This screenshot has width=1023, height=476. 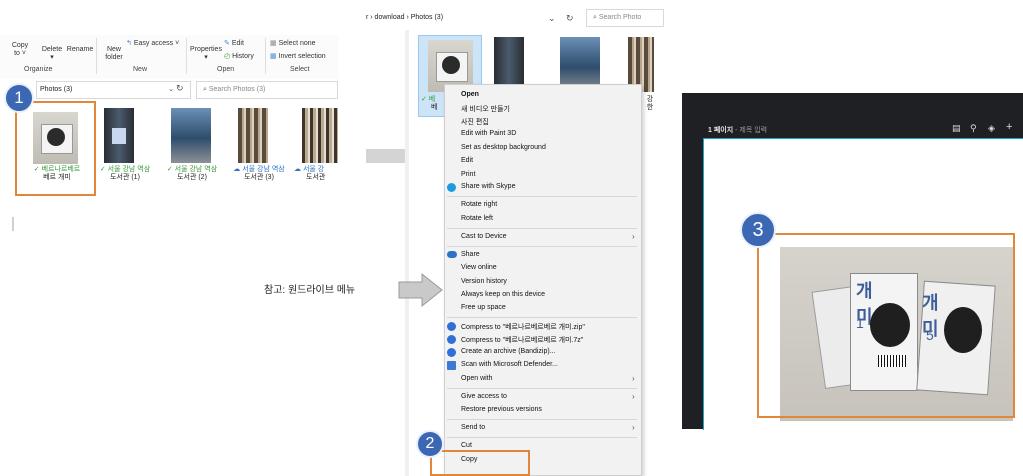 I want to click on group-select: Select, so click(x=300, y=69).